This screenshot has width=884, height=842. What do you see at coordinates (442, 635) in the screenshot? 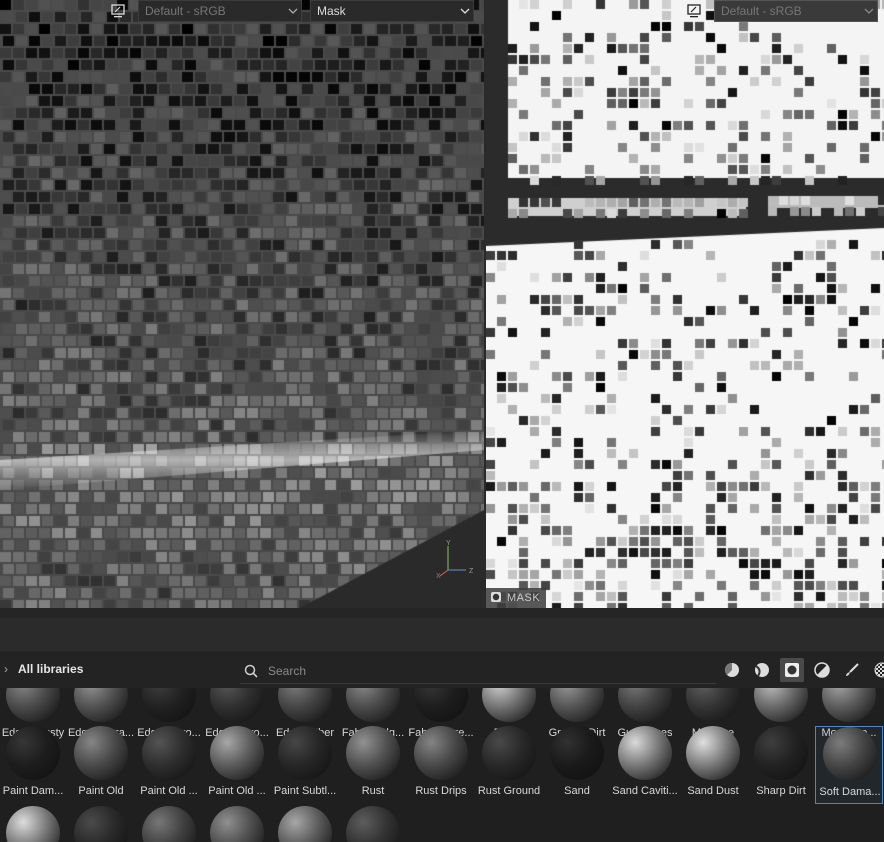
I see `shelf-header` at bounding box center [442, 635].